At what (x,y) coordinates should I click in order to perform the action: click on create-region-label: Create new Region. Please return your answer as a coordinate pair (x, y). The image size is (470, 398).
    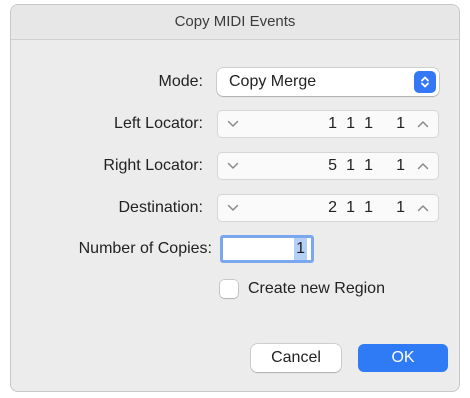
    Looking at the image, I should click on (316, 289).